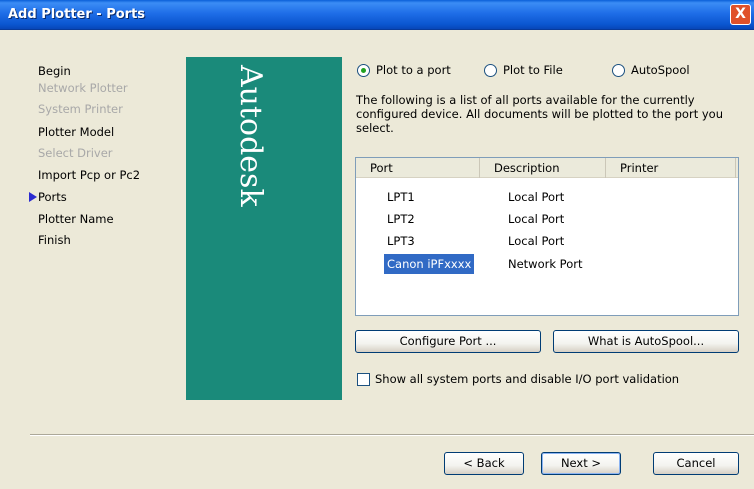 This screenshot has width=754, height=489. I want to click on next-button: Next >, so click(581, 463).